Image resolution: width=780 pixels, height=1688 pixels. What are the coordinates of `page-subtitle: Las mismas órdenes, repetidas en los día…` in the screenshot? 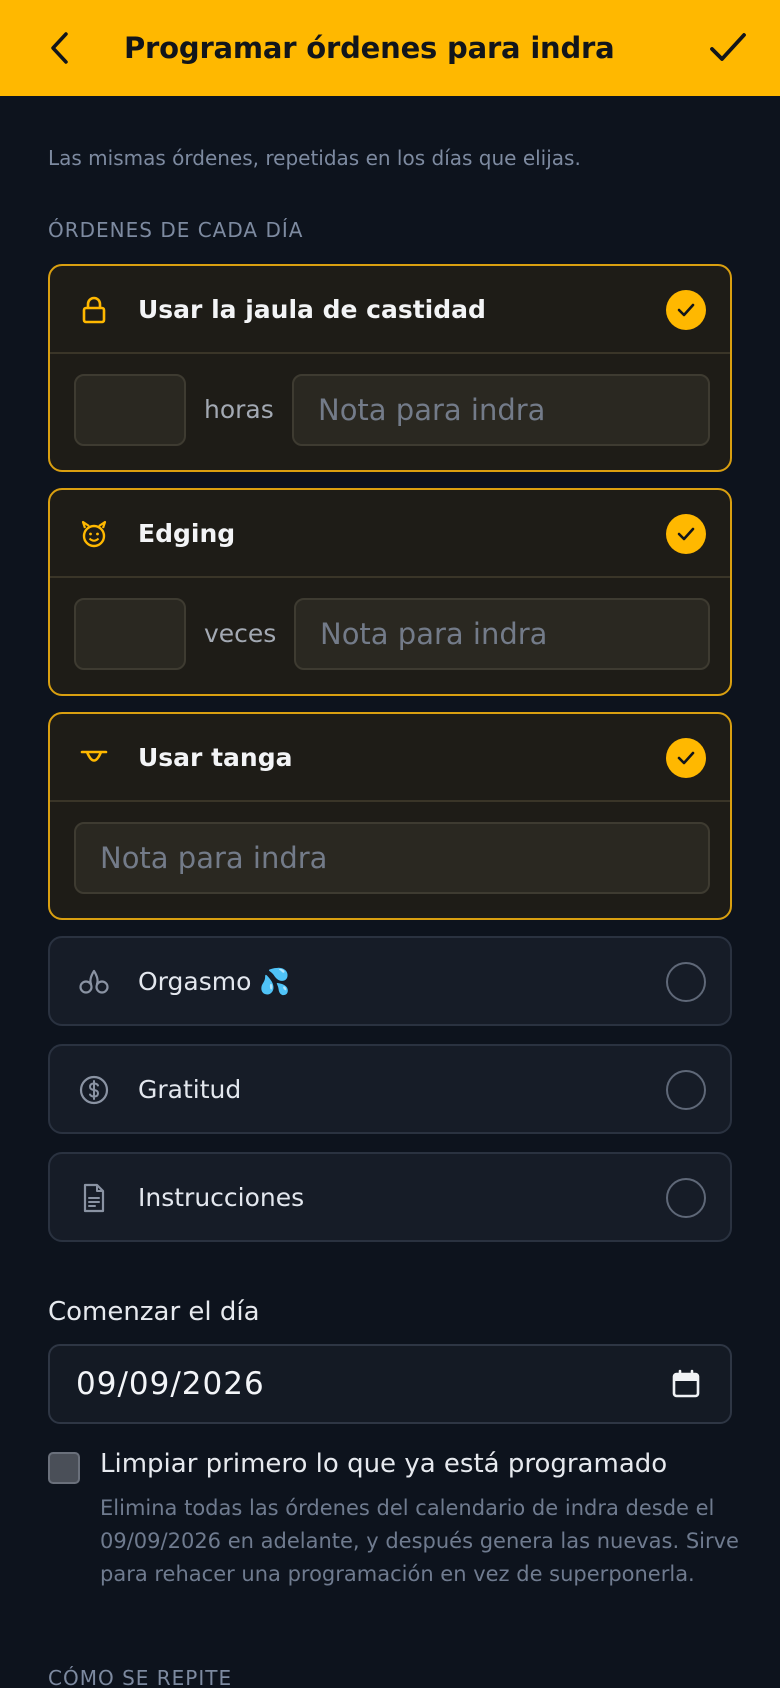 It's located at (314, 158).